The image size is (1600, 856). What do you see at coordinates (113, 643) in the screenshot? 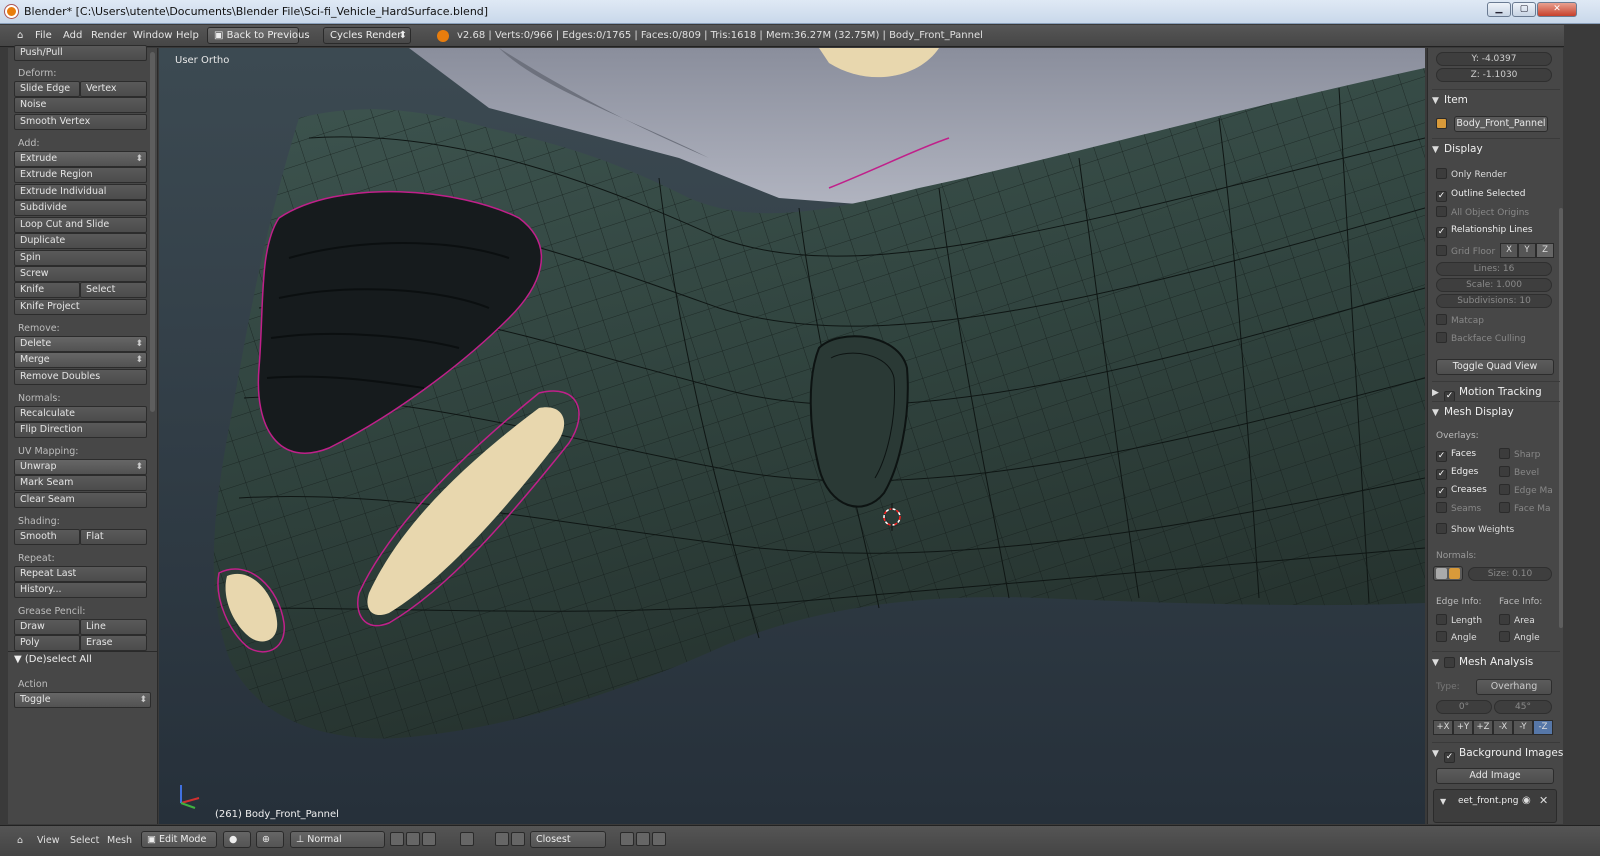
I see `grease-erase-button: Erase` at bounding box center [113, 643].